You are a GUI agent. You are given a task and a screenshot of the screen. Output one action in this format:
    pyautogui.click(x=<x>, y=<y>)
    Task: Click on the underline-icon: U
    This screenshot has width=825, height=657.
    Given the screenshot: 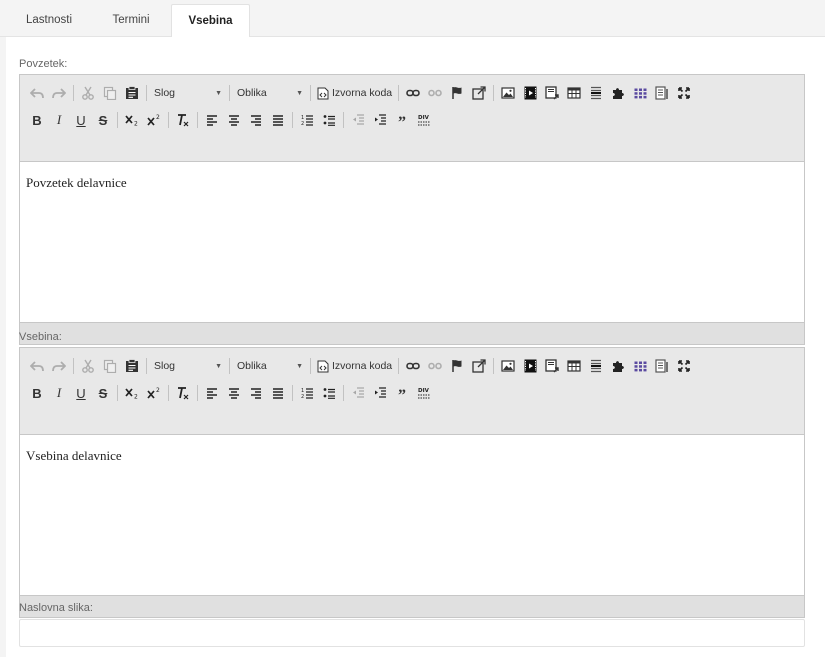 What is the action you would take?
    pyautogui.click(x=81, y=120)
    